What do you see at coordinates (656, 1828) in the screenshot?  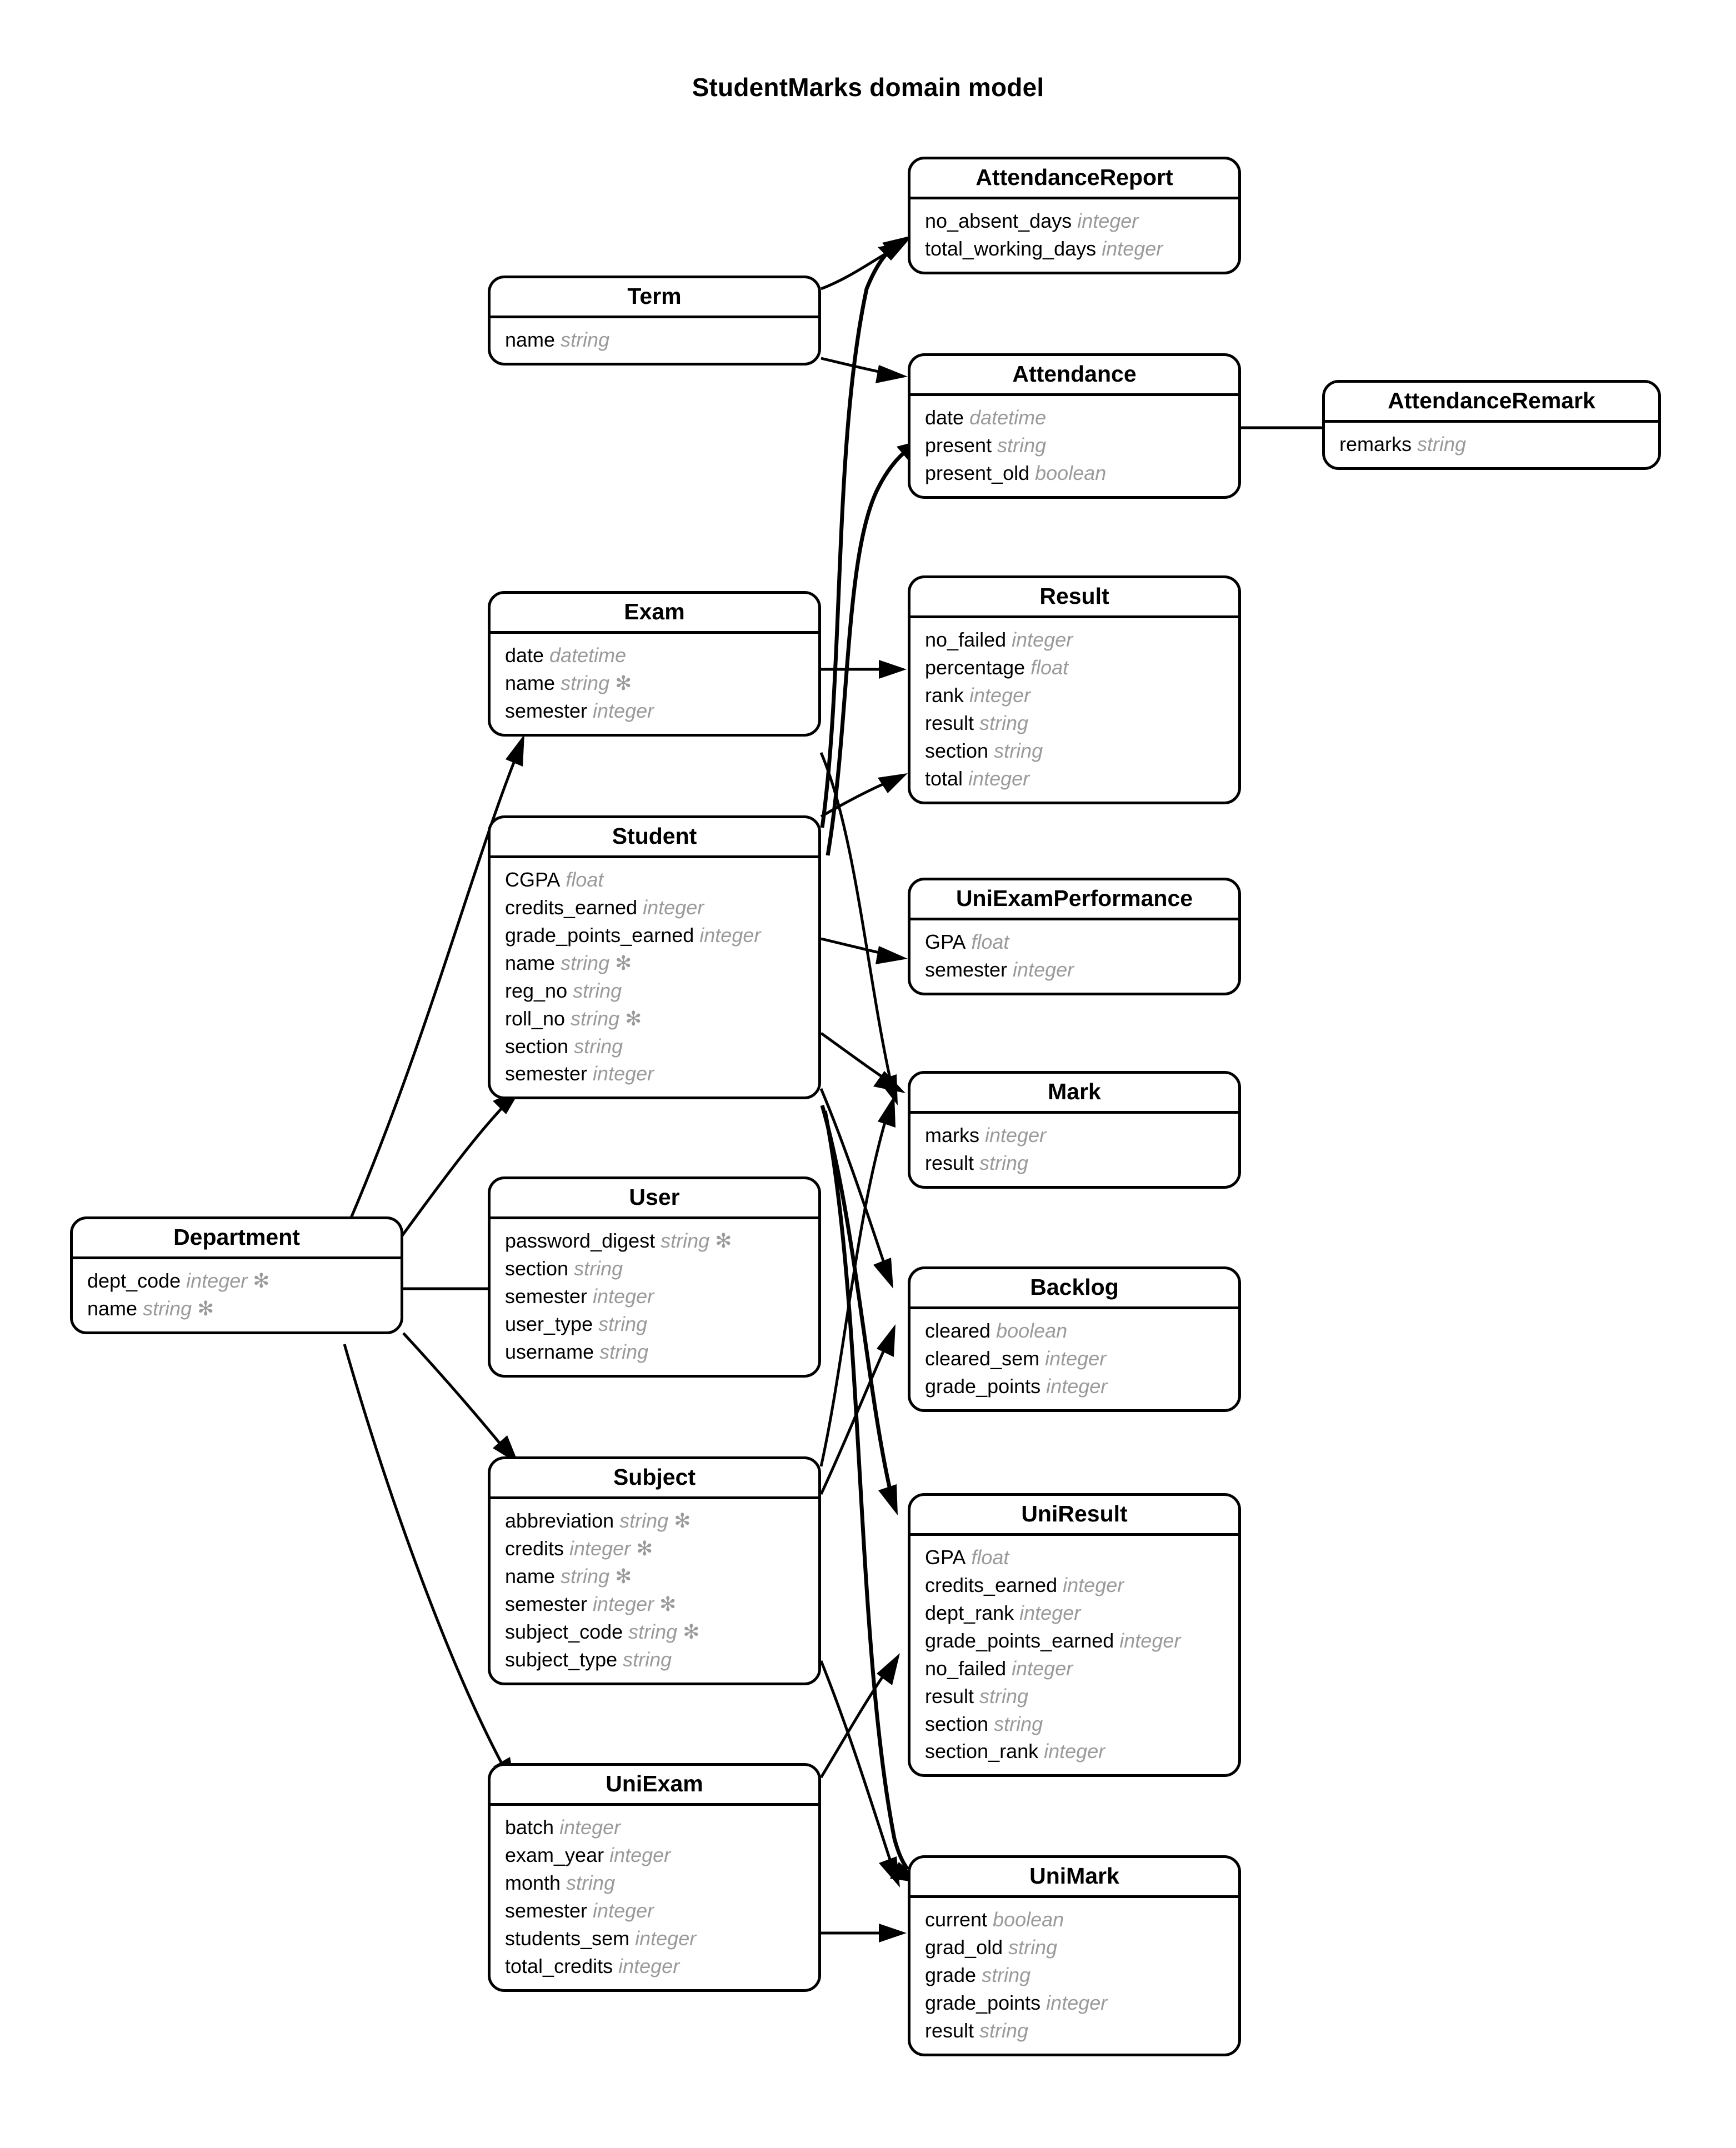 I see `attribute-row: batch integer` at bounding box center [656, 1828].